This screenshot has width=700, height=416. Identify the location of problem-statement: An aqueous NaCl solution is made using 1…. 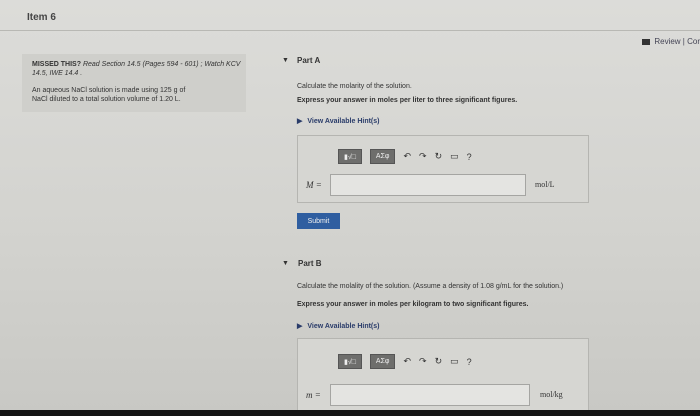
(137, 95).